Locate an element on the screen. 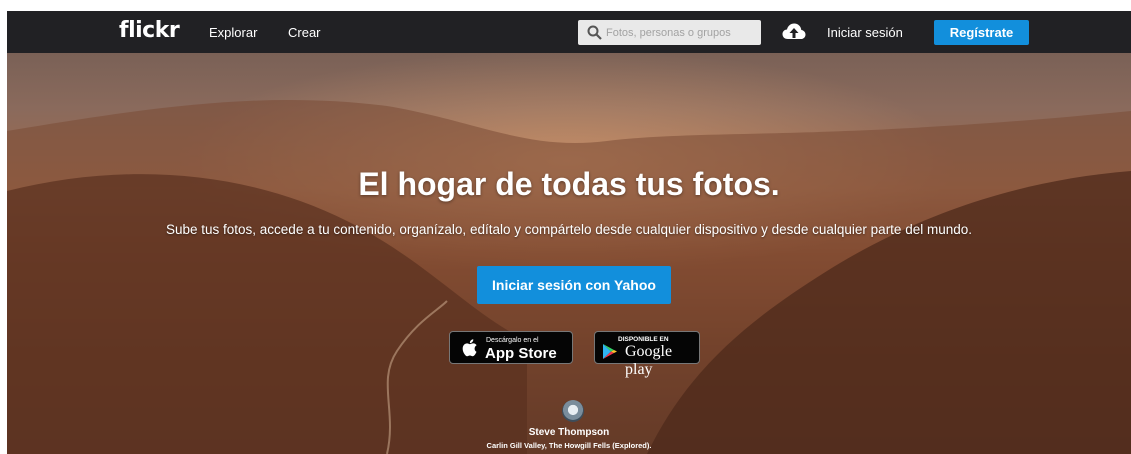 Image resolution: width=1131 pixels, height=454 pixels. search-box is located at coordinates (669, 32).